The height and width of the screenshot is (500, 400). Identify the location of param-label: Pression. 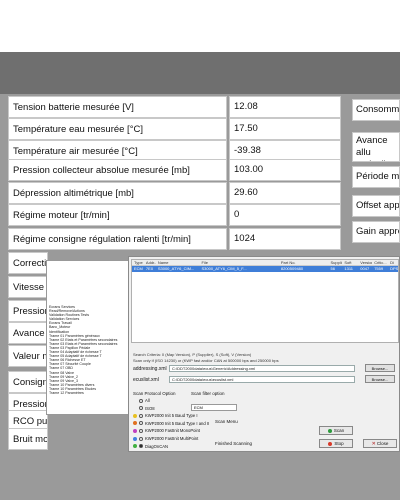
(28, 311).